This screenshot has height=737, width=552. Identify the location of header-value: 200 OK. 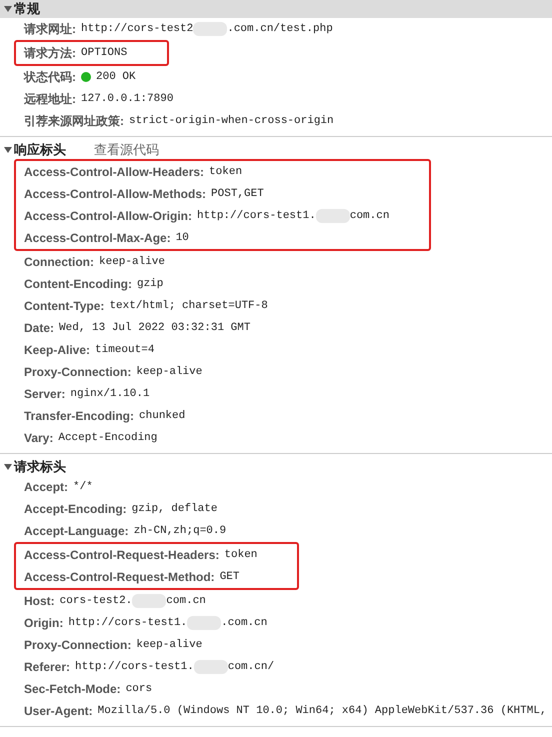
(116, 77).